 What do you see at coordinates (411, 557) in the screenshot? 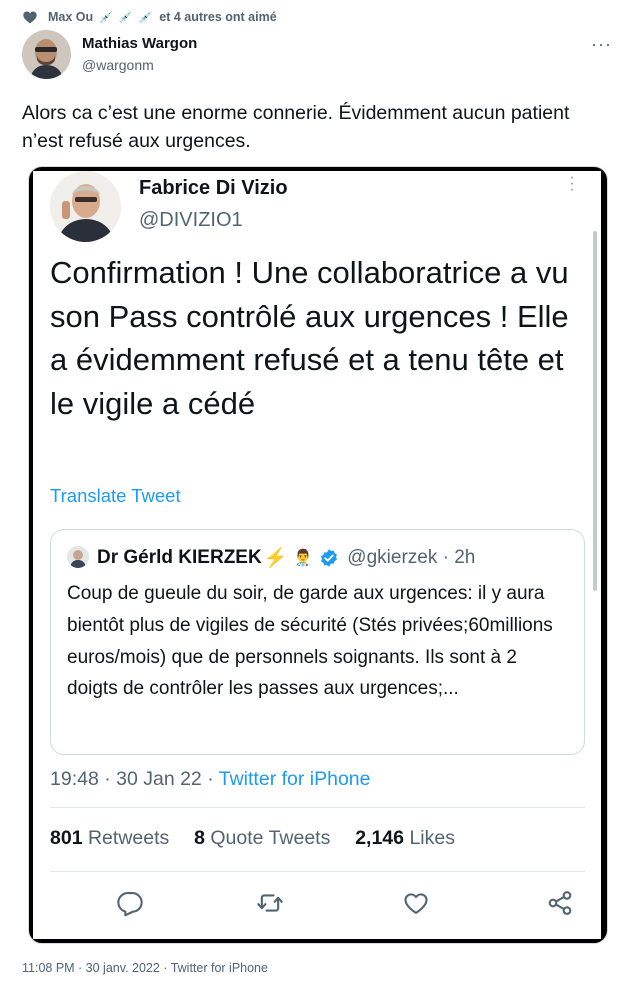
I see `quoted-handle-time: @gkierzek · 2h` at bounding box center [411, 557].